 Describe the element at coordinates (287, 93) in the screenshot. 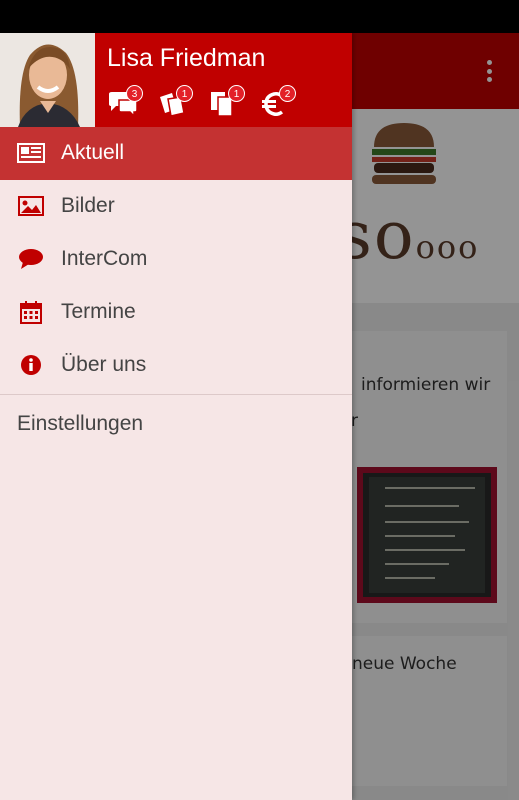

I see `payments-badge: 2` at that location.